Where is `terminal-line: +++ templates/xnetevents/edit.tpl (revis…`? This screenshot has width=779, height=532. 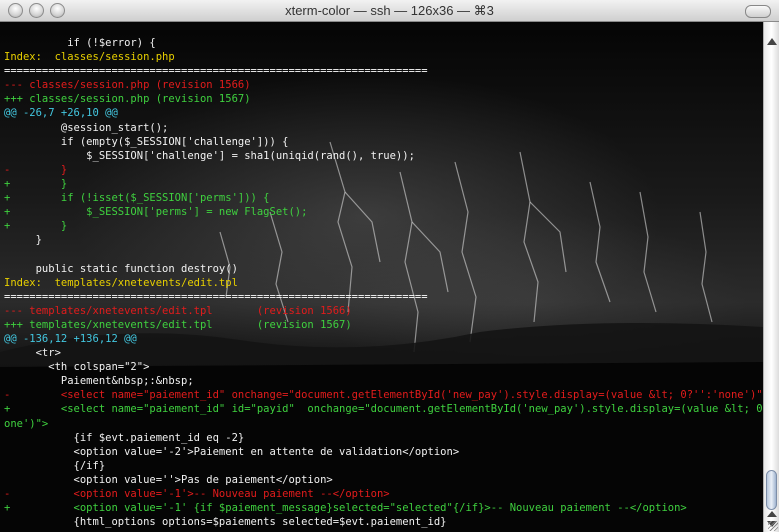 terminal-line: +++ templates/xnetevents/edit.tpl (revis… is located at coordinates (178, 324).